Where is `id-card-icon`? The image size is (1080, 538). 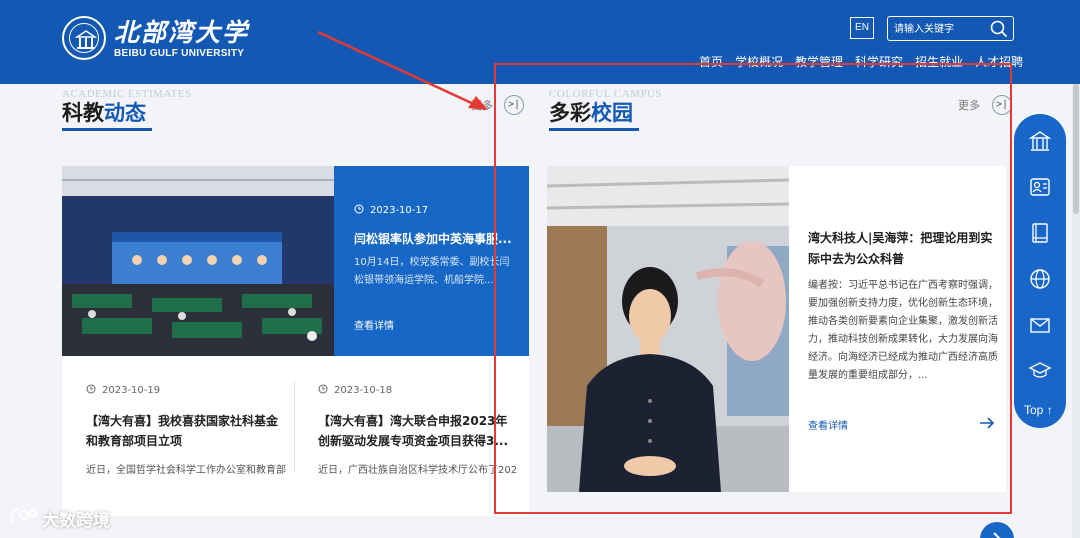 id-card-icon is located at coordinates (1040, 187).